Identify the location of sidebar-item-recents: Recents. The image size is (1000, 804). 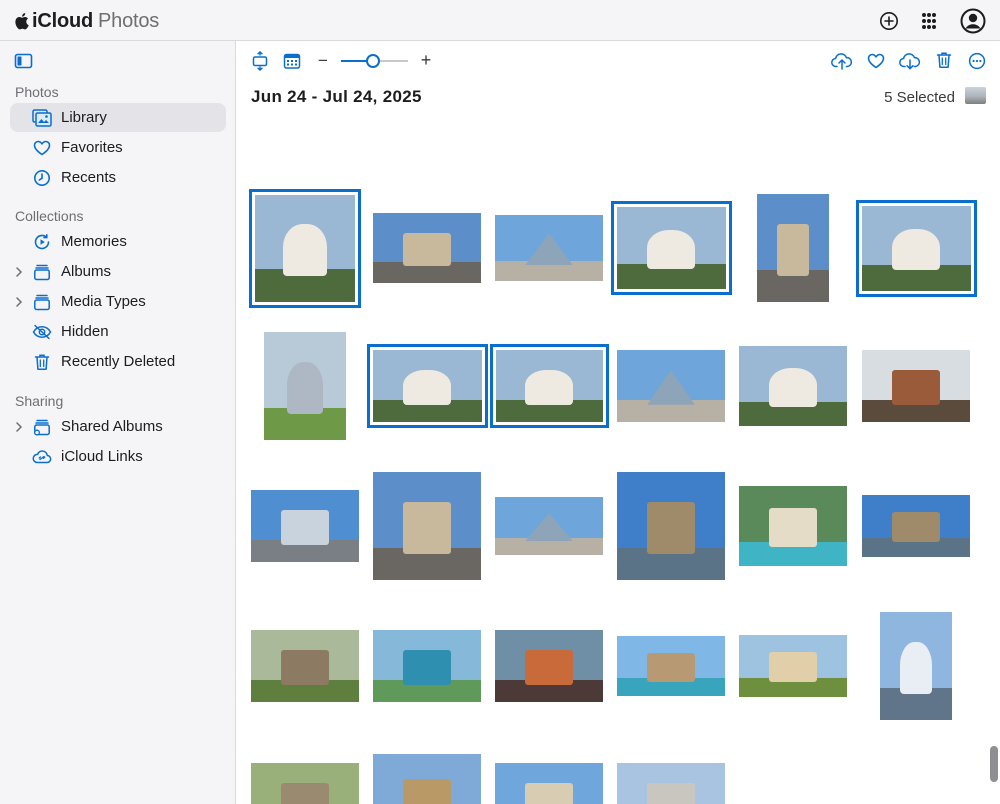
(118, 177).